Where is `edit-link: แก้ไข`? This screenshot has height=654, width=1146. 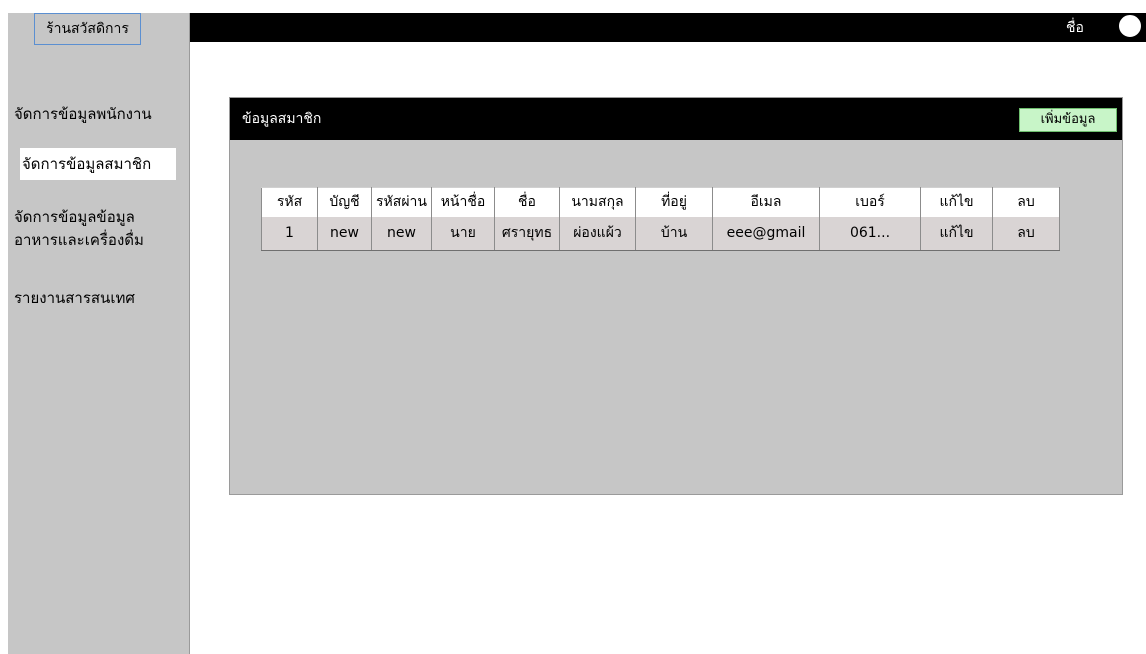 edit-link: แก้ไข is located at coordinates (956, 233).